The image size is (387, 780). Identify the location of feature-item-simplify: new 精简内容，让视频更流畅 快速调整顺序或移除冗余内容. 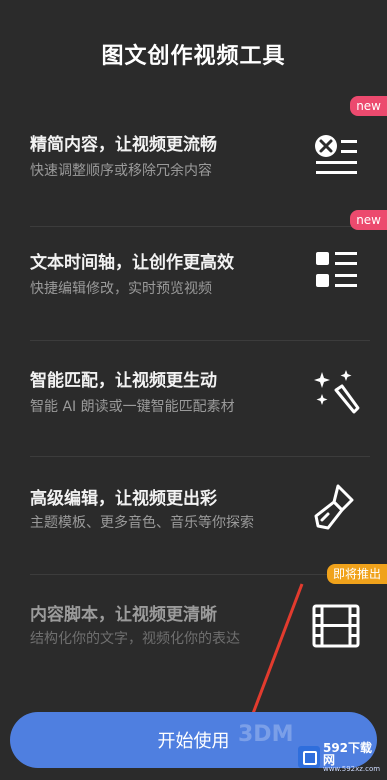
(193, 152).